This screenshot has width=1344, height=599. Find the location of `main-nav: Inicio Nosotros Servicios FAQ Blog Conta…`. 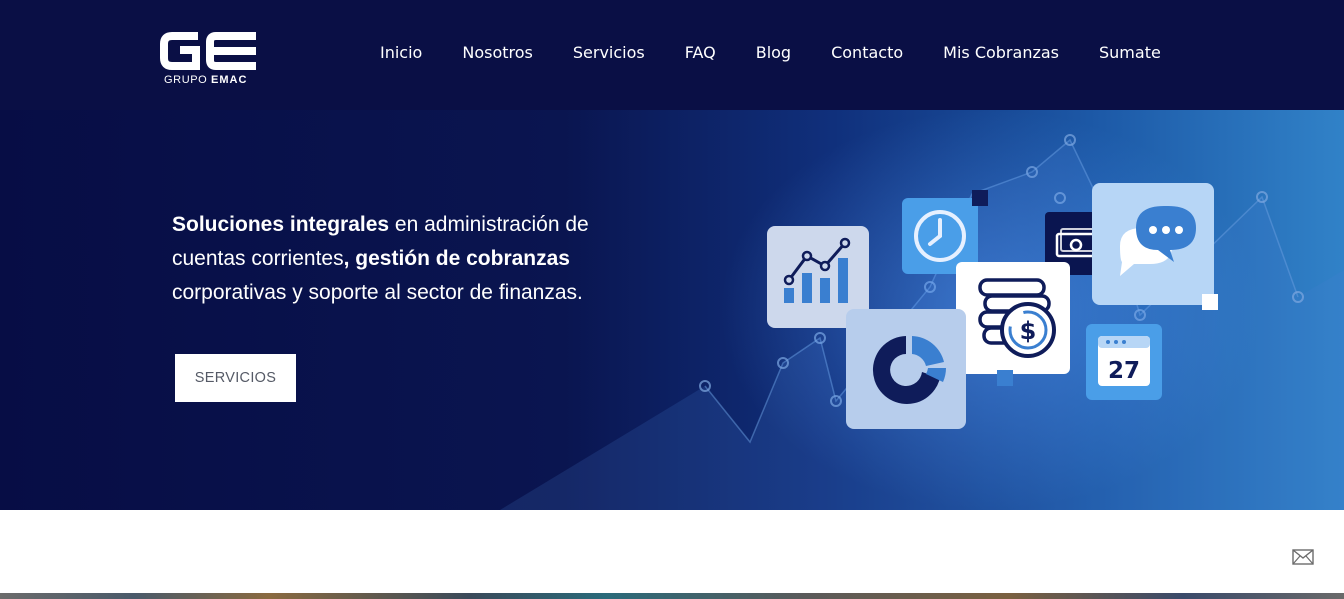

main-nav: Inicio Nosotros Servicios FAQ Blog Conta… is located at coordinates (770, 53).